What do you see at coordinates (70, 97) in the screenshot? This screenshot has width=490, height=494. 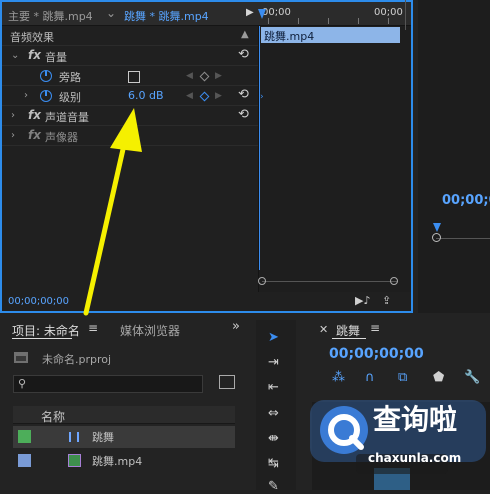 I see `level-label: 级别` at bounding box center [70, 97].